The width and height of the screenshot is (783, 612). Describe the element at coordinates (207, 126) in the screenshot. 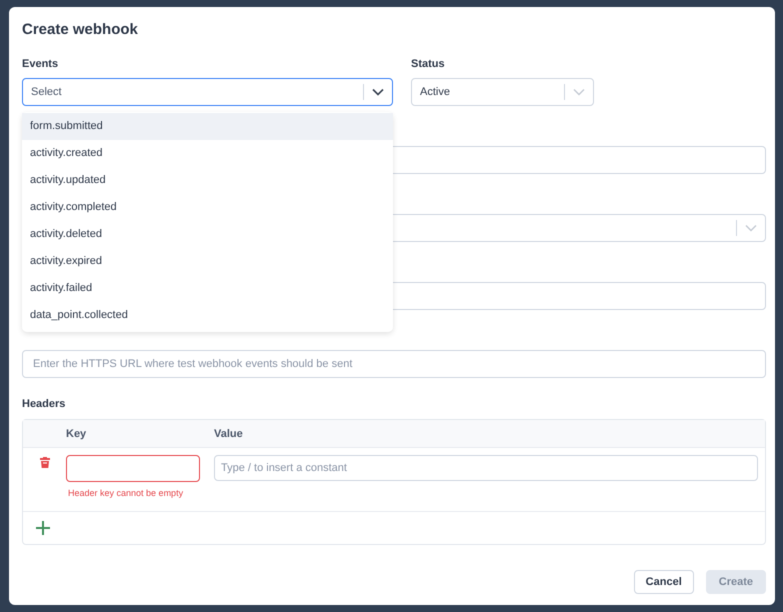

I see `dropdown-option: form.submitted` at that location.